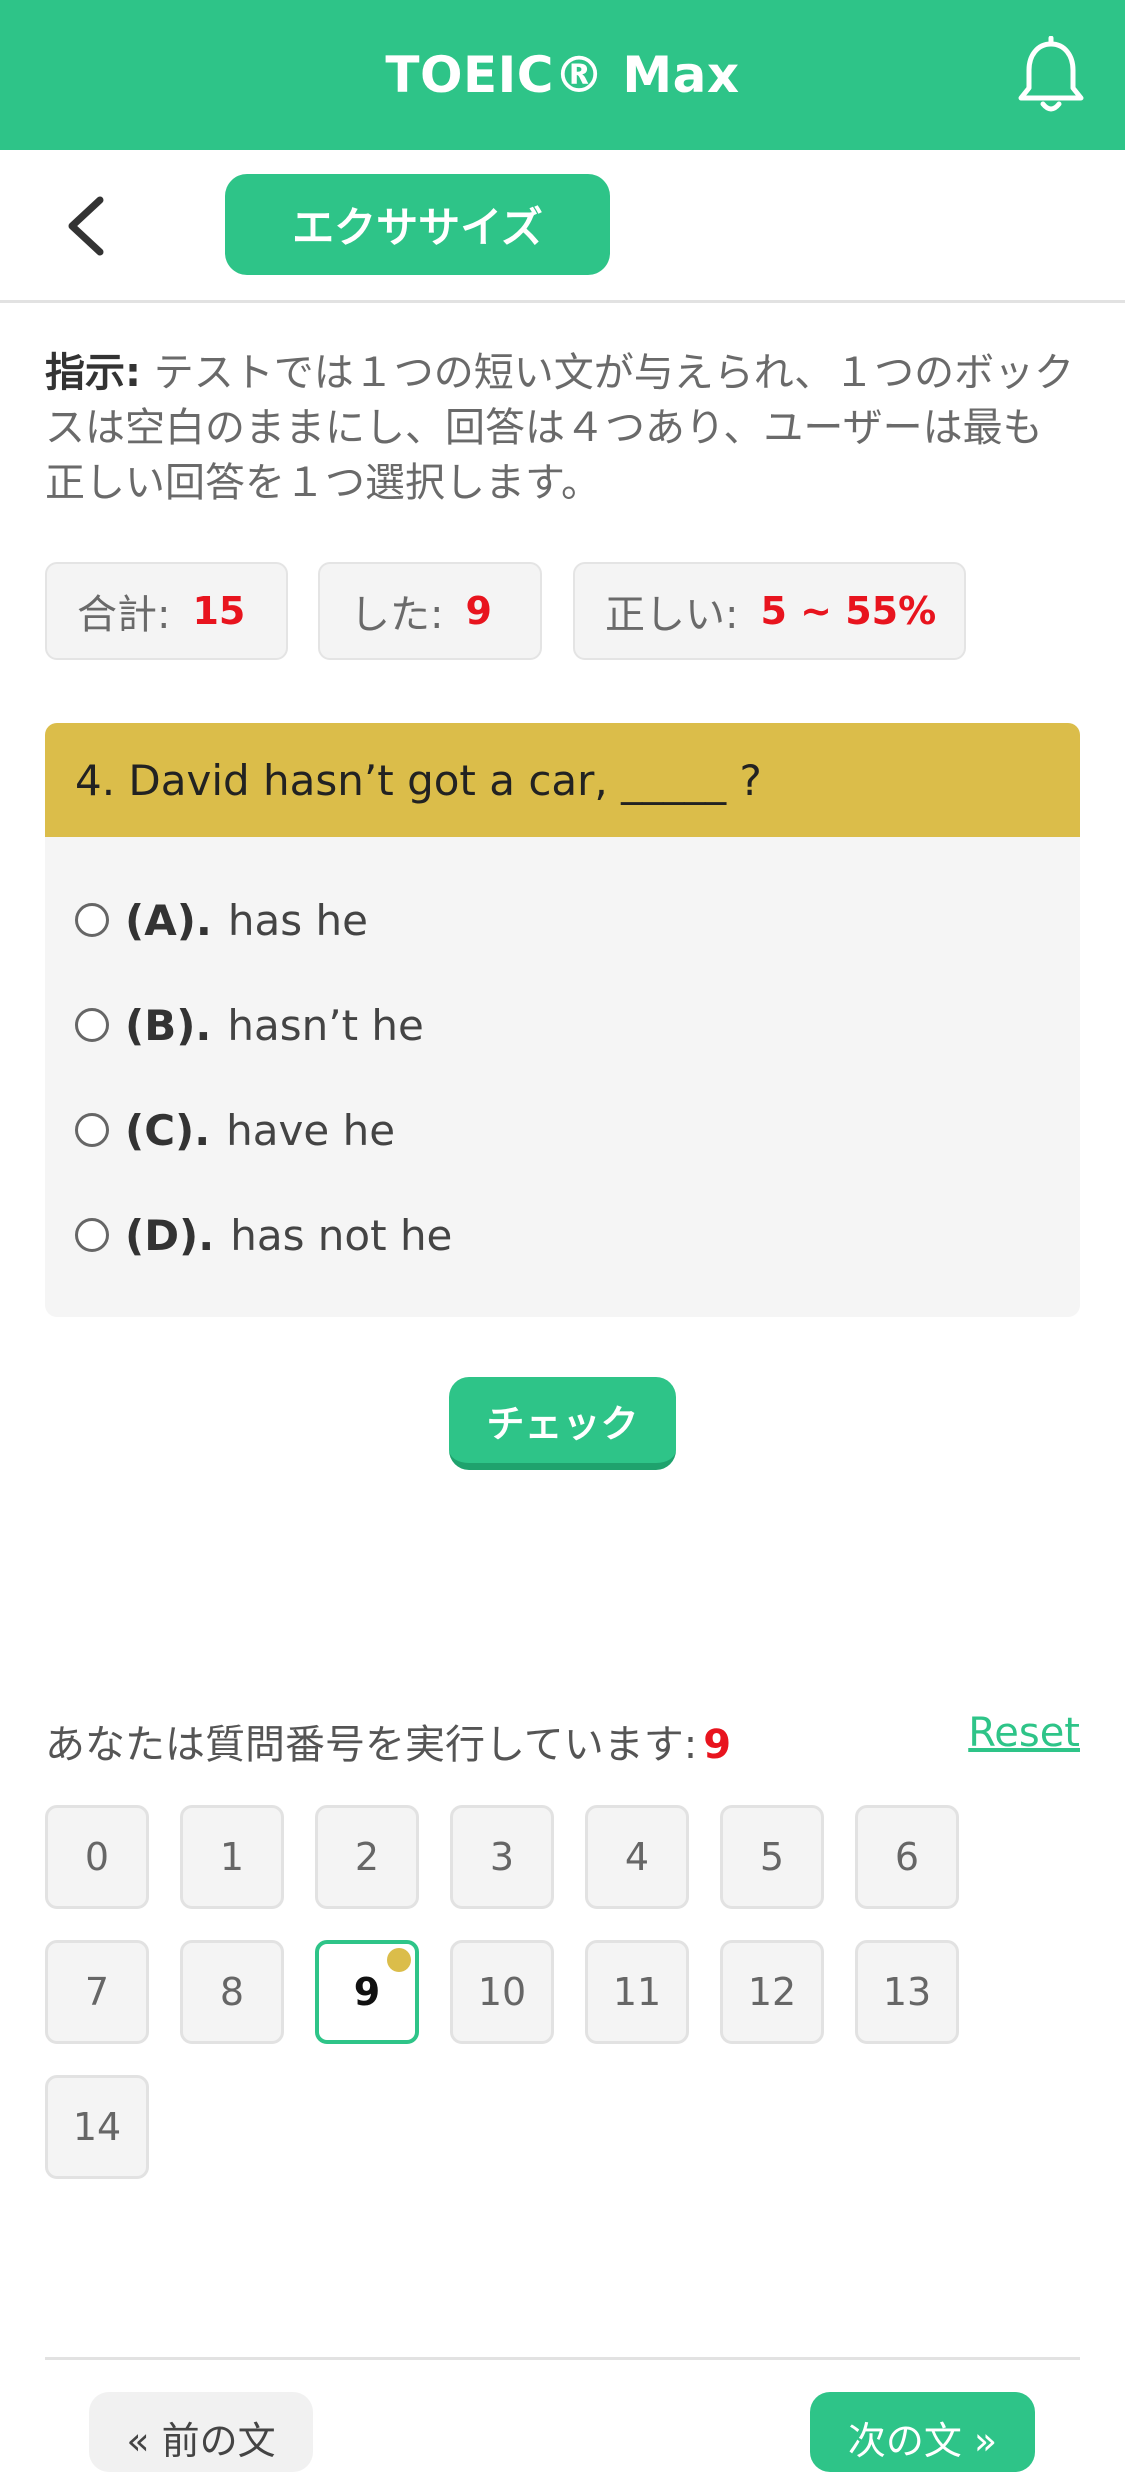 This screenshot has height=2472, width=1125. Describe the element at coordinates (367, 1857) in the screenshot. I see `question-number-button: 2` at that location.